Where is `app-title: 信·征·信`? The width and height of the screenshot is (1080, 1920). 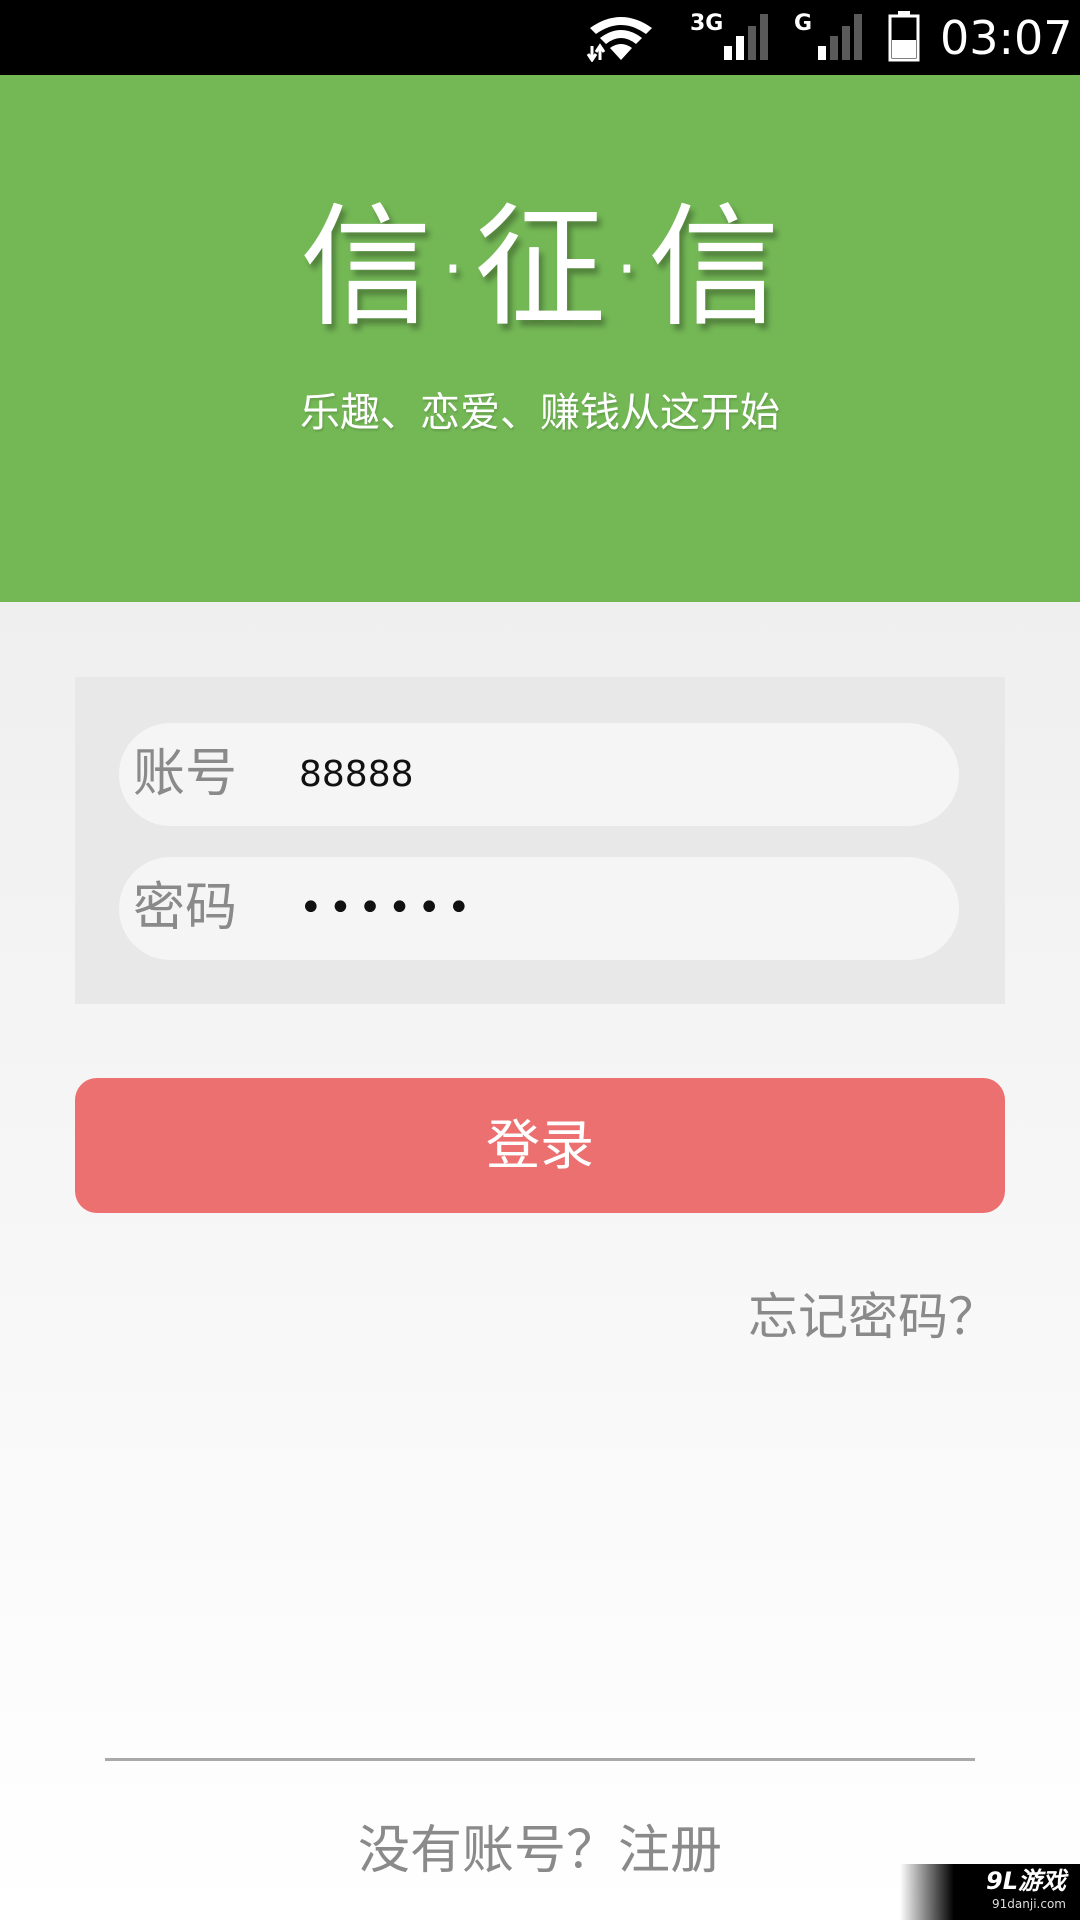 app-title: 信·征·信 is located at coordinates (540, 268).